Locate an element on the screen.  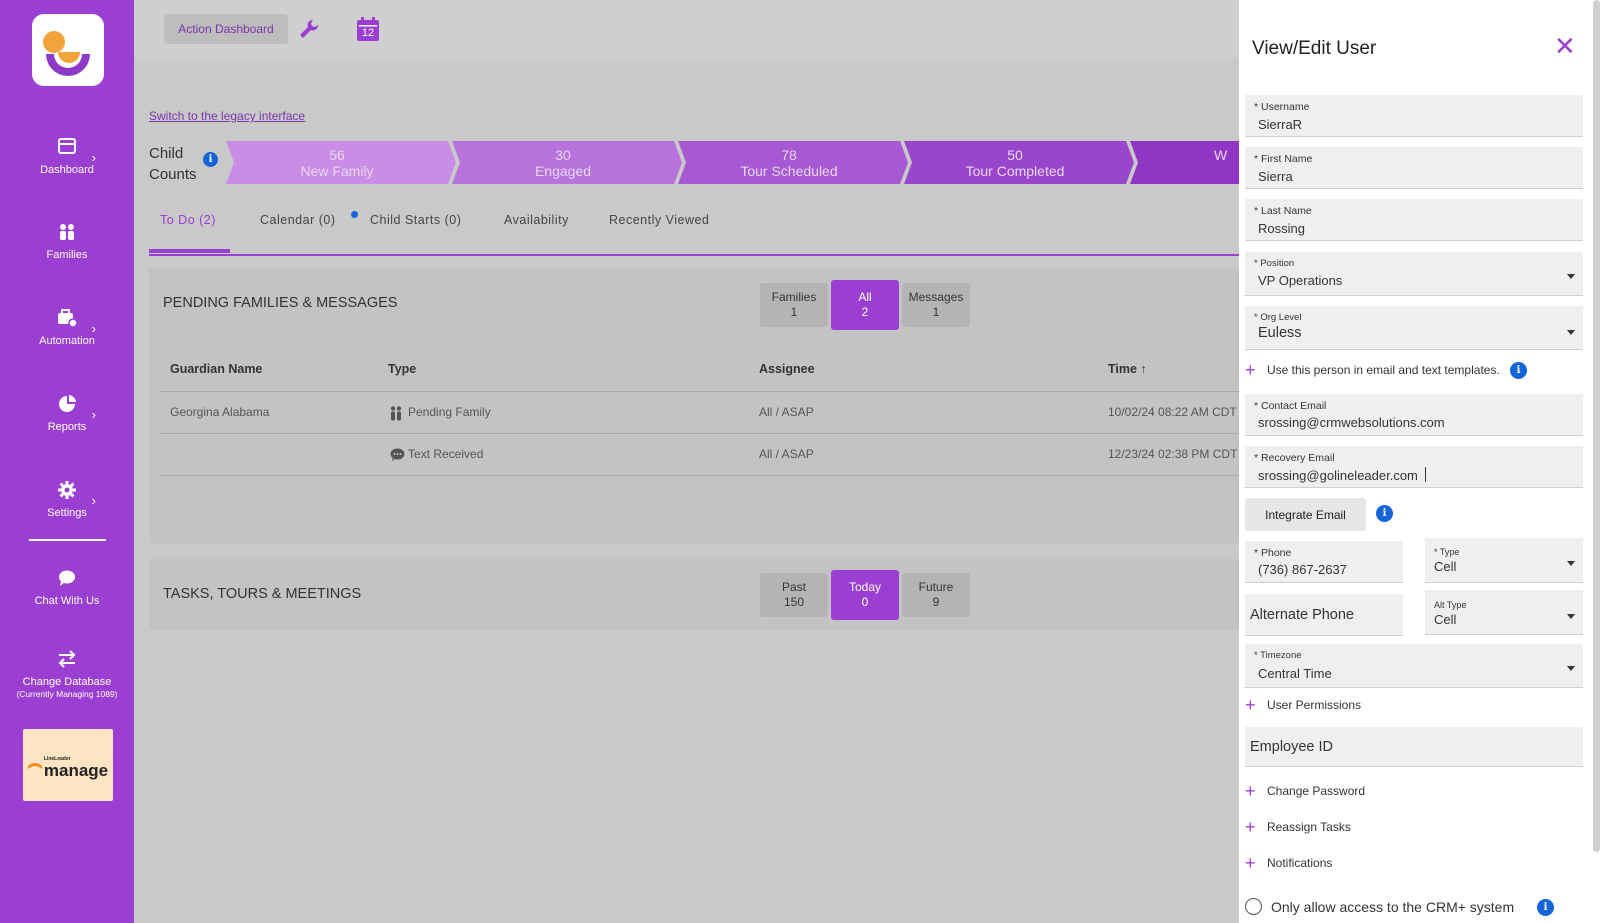
user-permissions-toggle: User Permissions is located at coordinates (1314, 705).